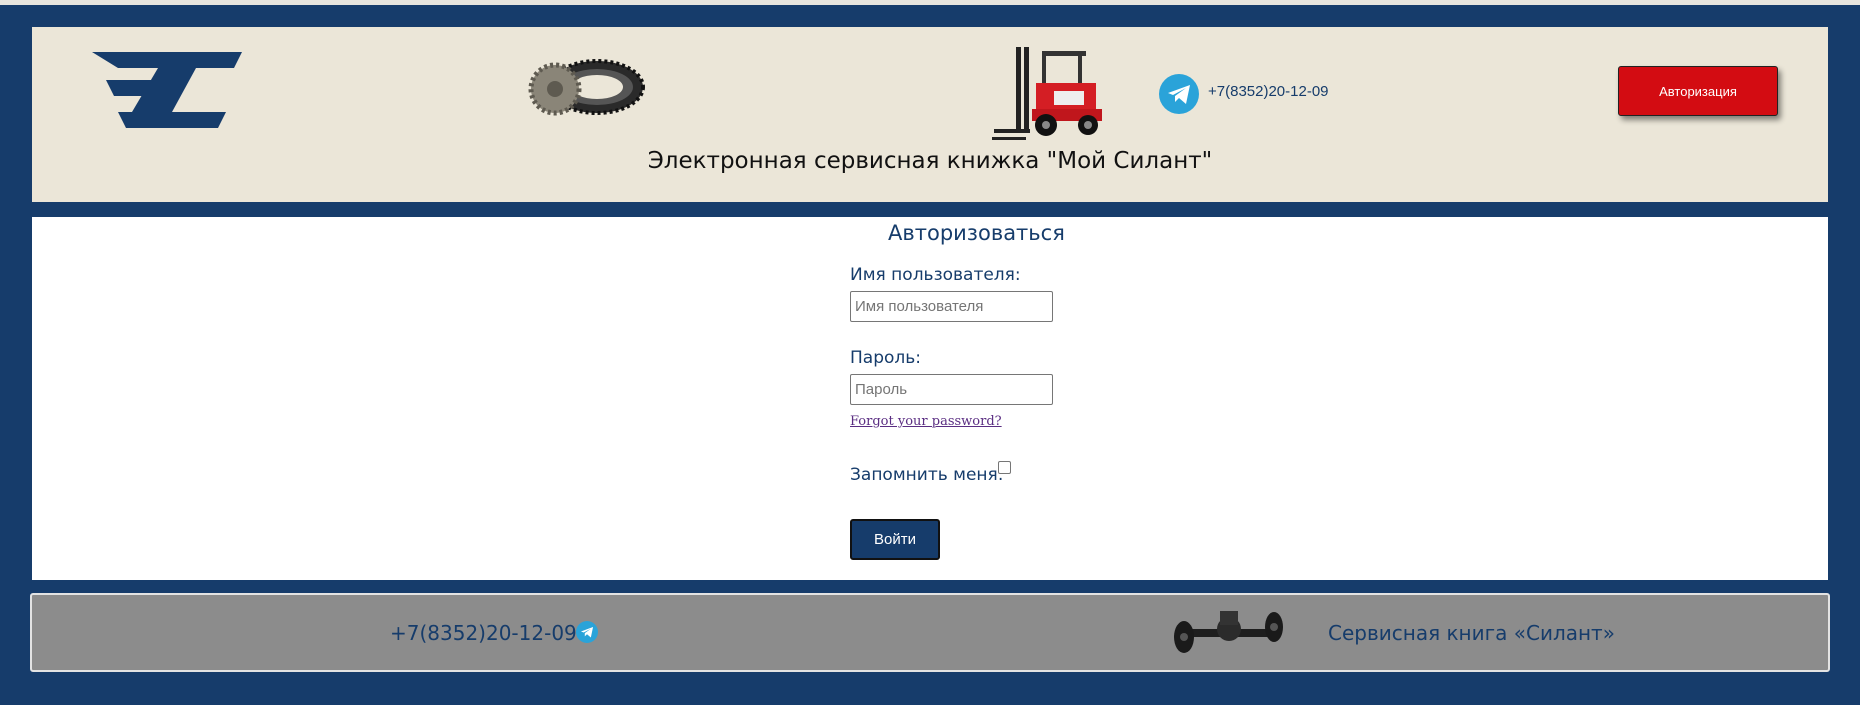 Image resolution: width=1860 pixels, height=705 pixels. What do you see at coordinates (951, 306) in the screenshot?
I see `username-input` at bounding box center [951, 306].